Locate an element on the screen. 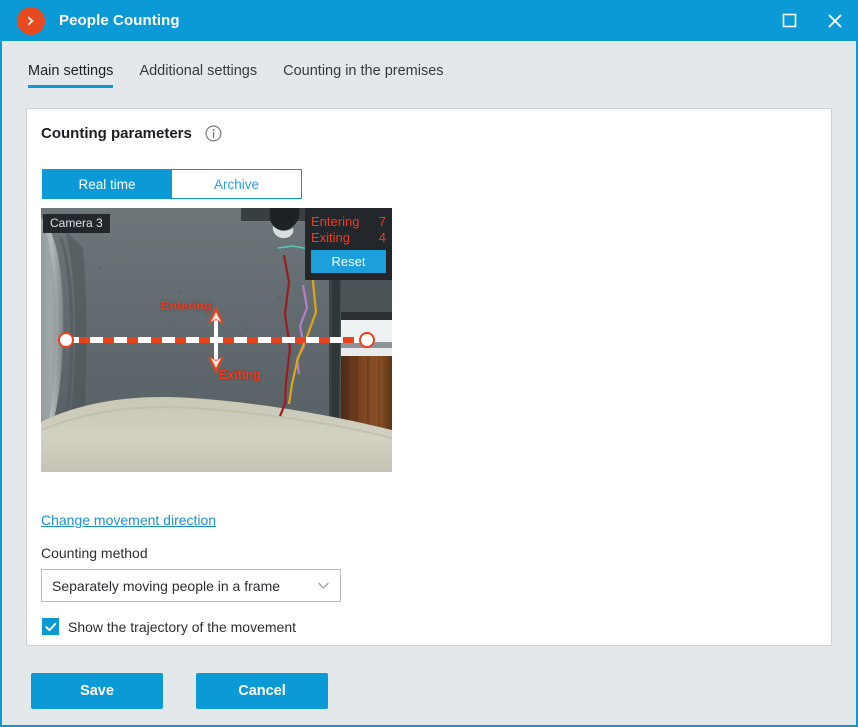 The height and width of the screenshot is (727, 858). save-button-label: Save is located at coordinates (97, 691).